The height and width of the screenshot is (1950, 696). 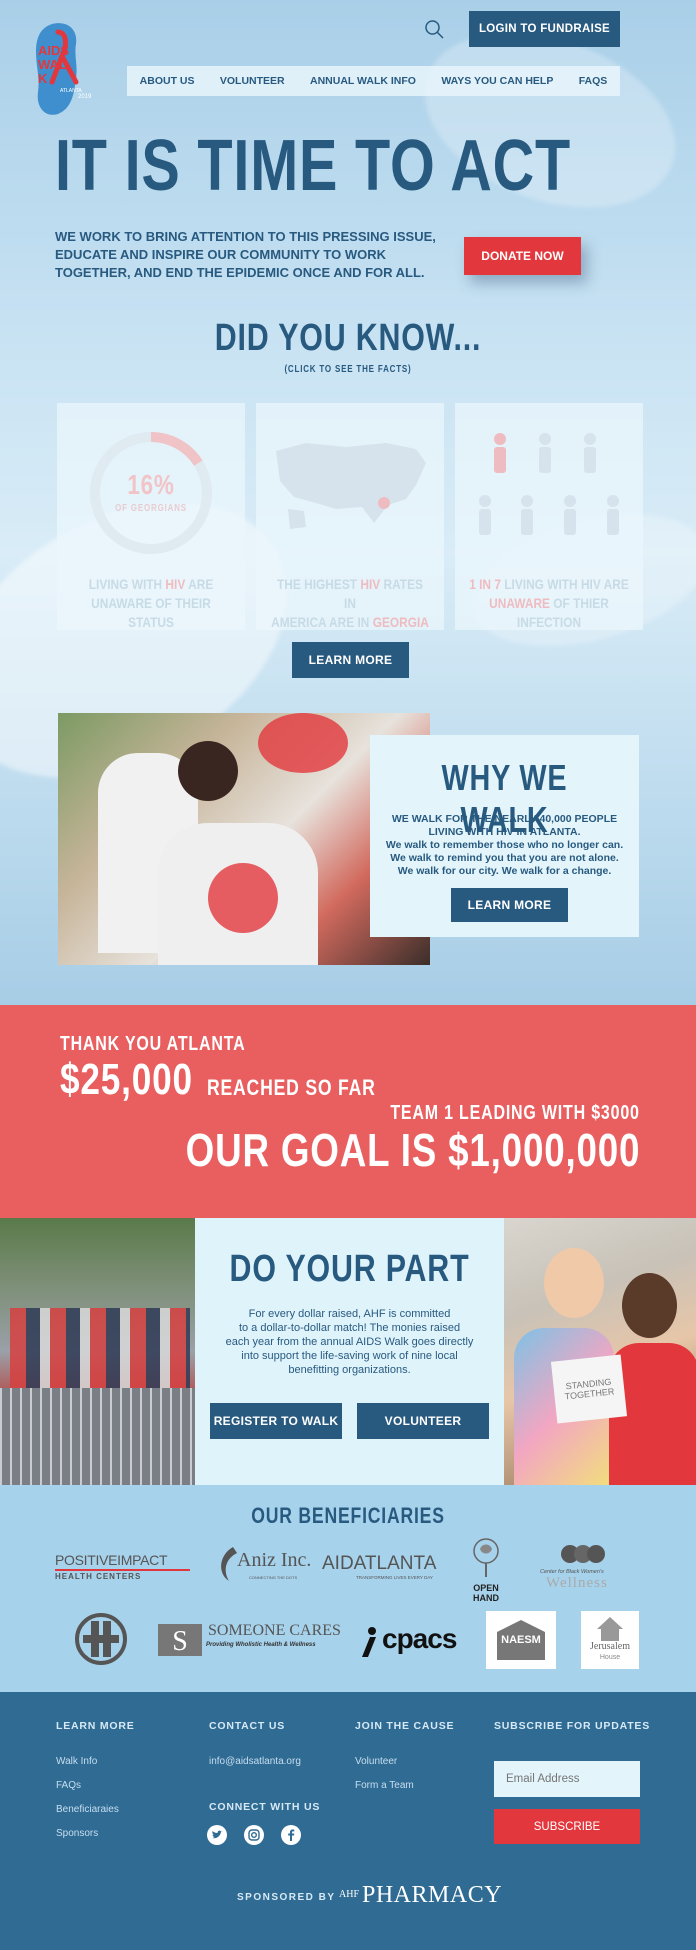 I want to click on footer-join-heading: JOIN THE CAUSE, so click(x=405, y=1726).